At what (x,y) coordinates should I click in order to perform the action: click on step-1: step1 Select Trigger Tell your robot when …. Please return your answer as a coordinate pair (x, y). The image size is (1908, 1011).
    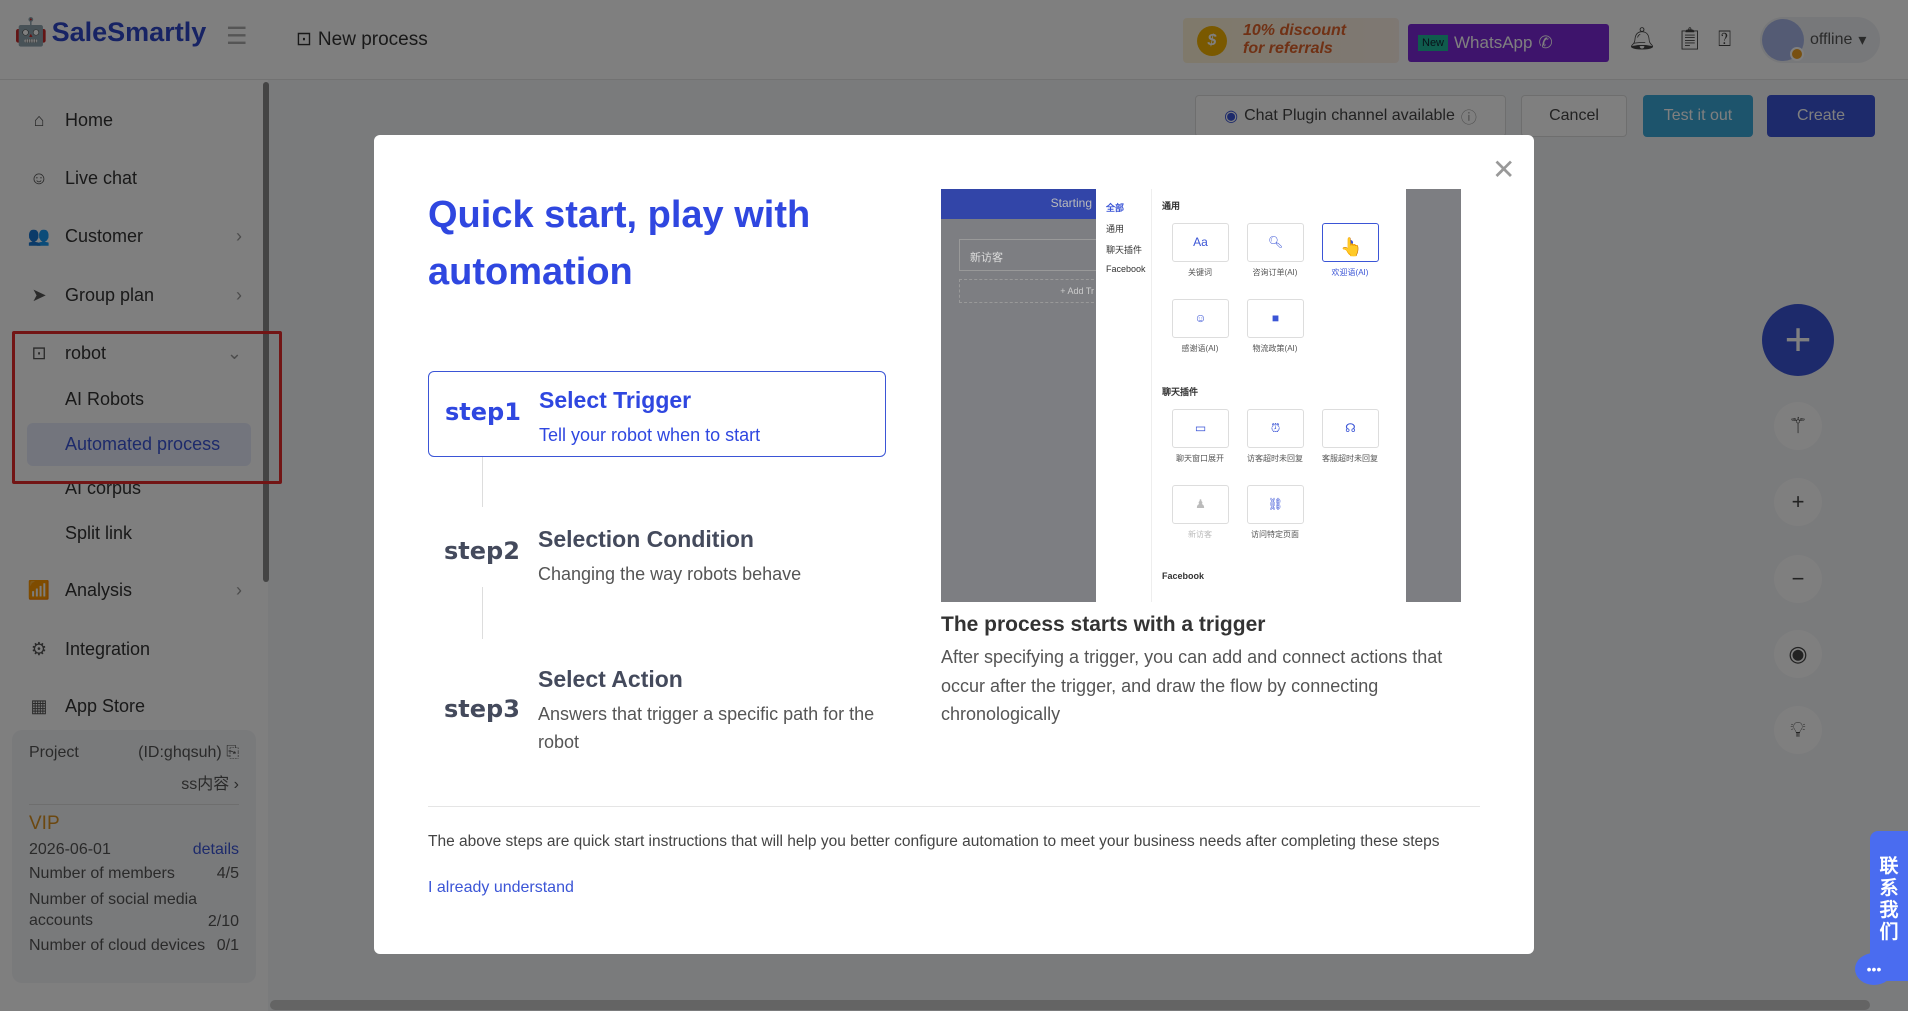
    Looking at the image, I should click on (657, 414).